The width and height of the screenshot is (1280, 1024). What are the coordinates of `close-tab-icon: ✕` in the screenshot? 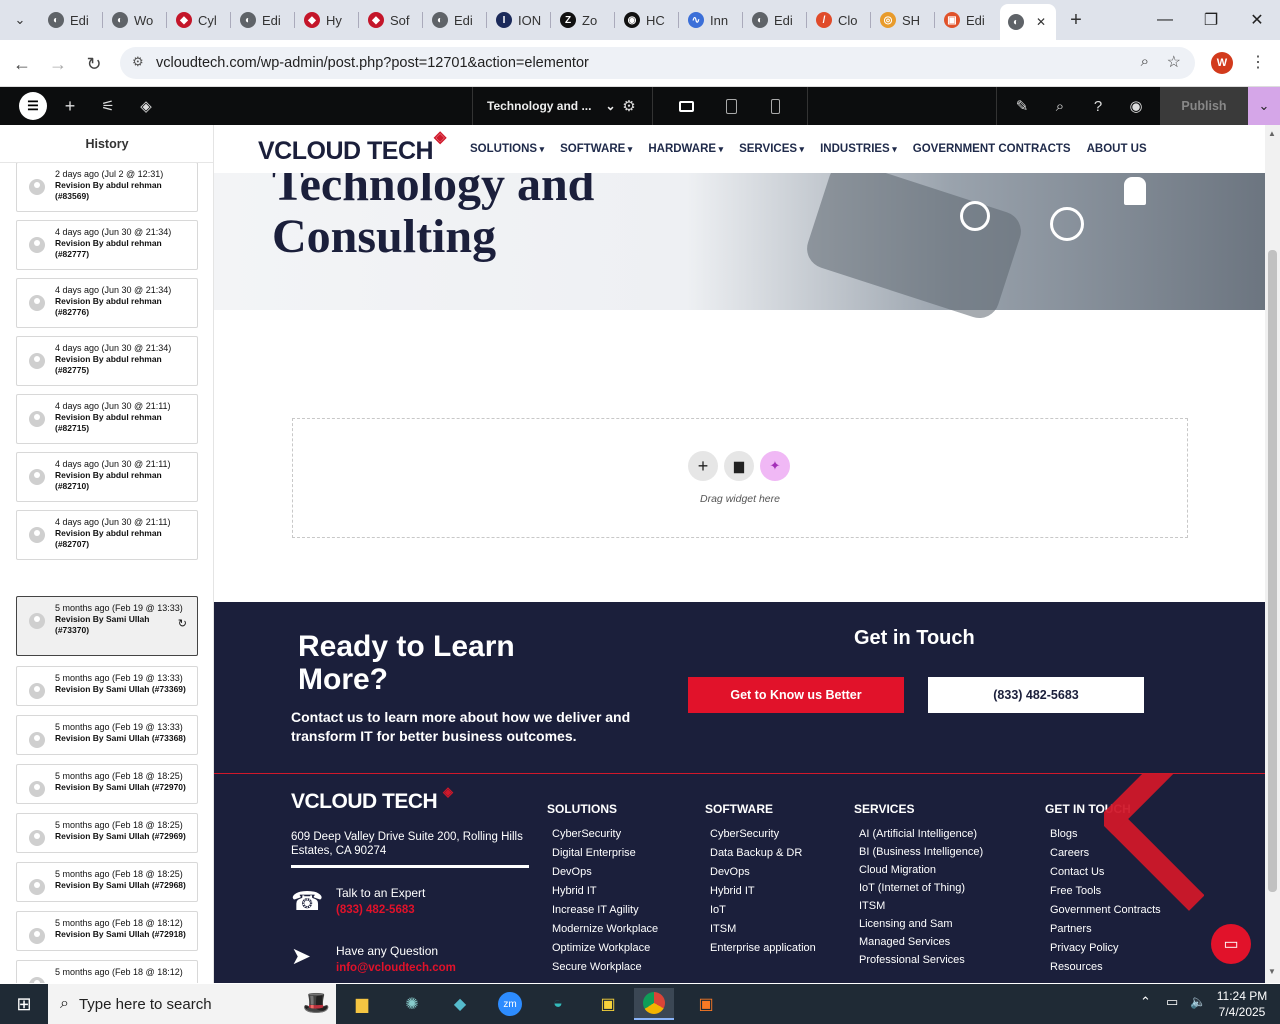 It's located at (1041, 22).